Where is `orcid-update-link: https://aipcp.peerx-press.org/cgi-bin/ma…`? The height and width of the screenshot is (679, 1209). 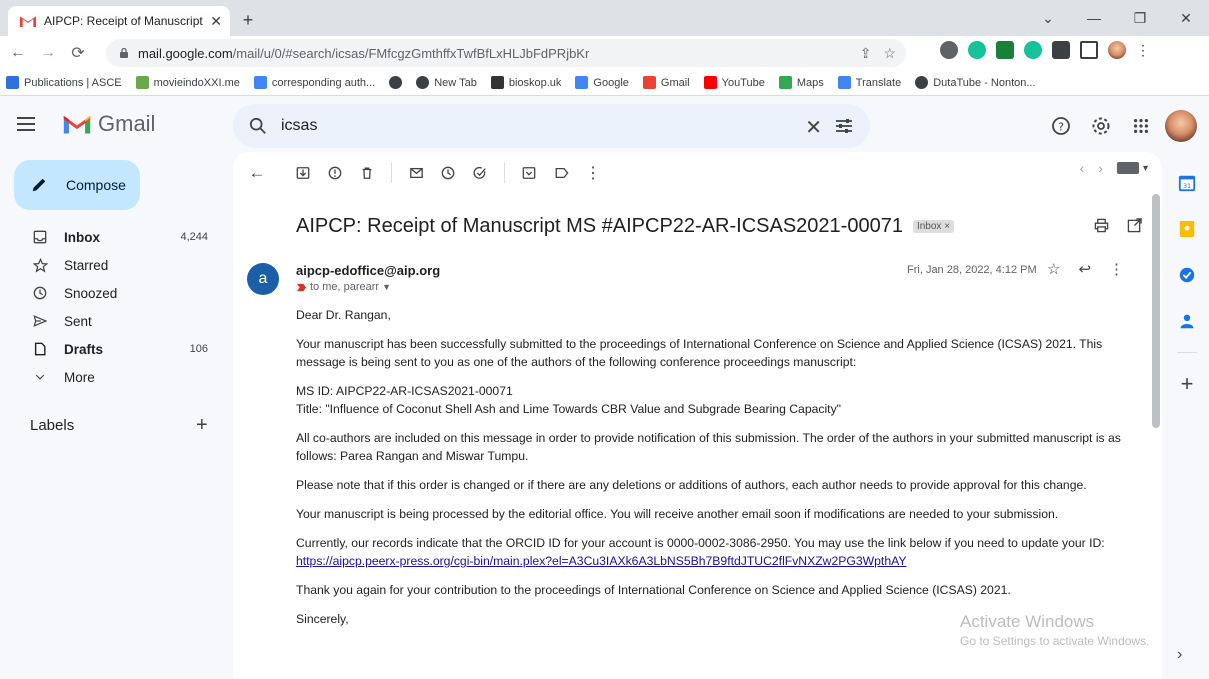 orcid-update-link: https://aipcp.peerx-press.org/cgi-bin/ma… is located at coordinates (601, 561).